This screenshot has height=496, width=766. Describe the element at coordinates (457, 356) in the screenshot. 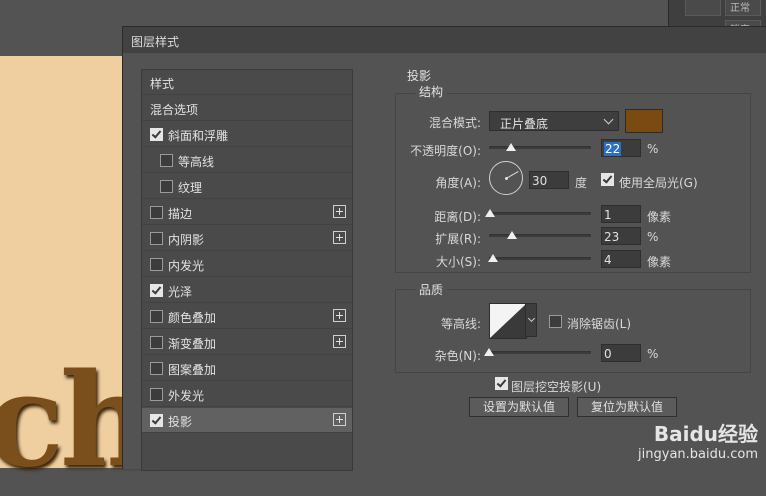

I see `noise-label: 杂色(N):` at that location.